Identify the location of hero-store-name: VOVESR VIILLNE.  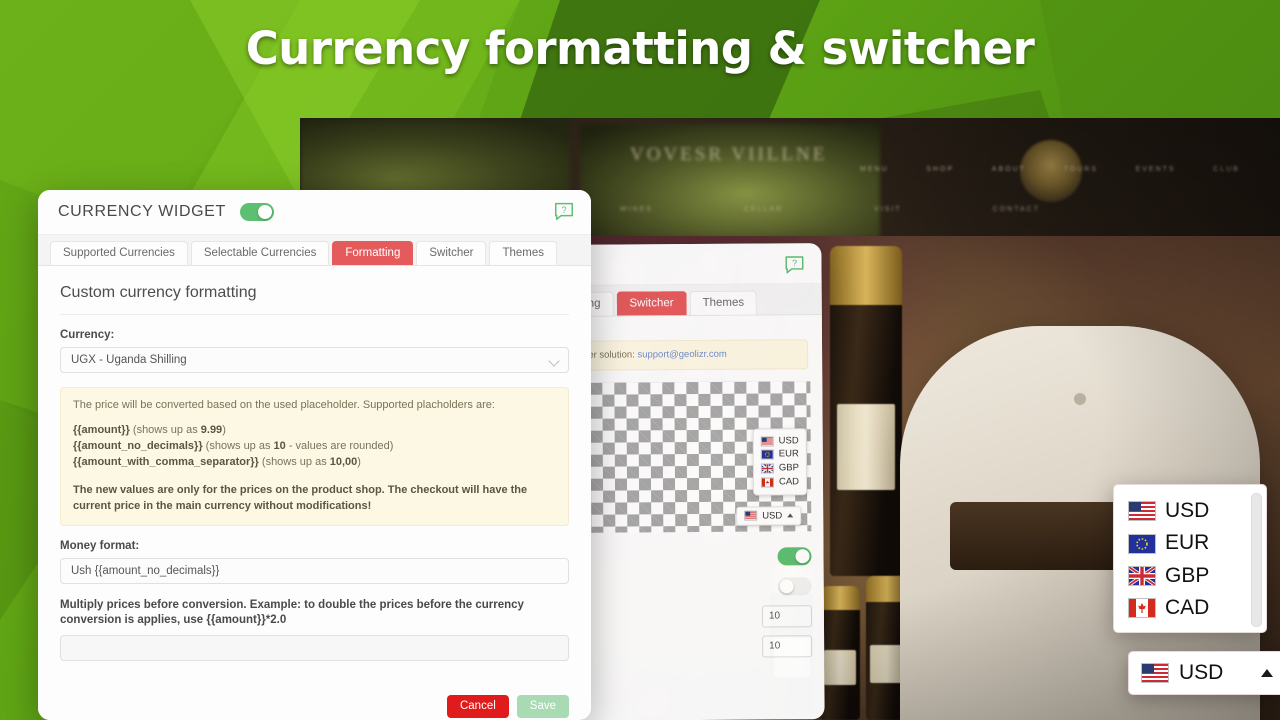
(729, 154).